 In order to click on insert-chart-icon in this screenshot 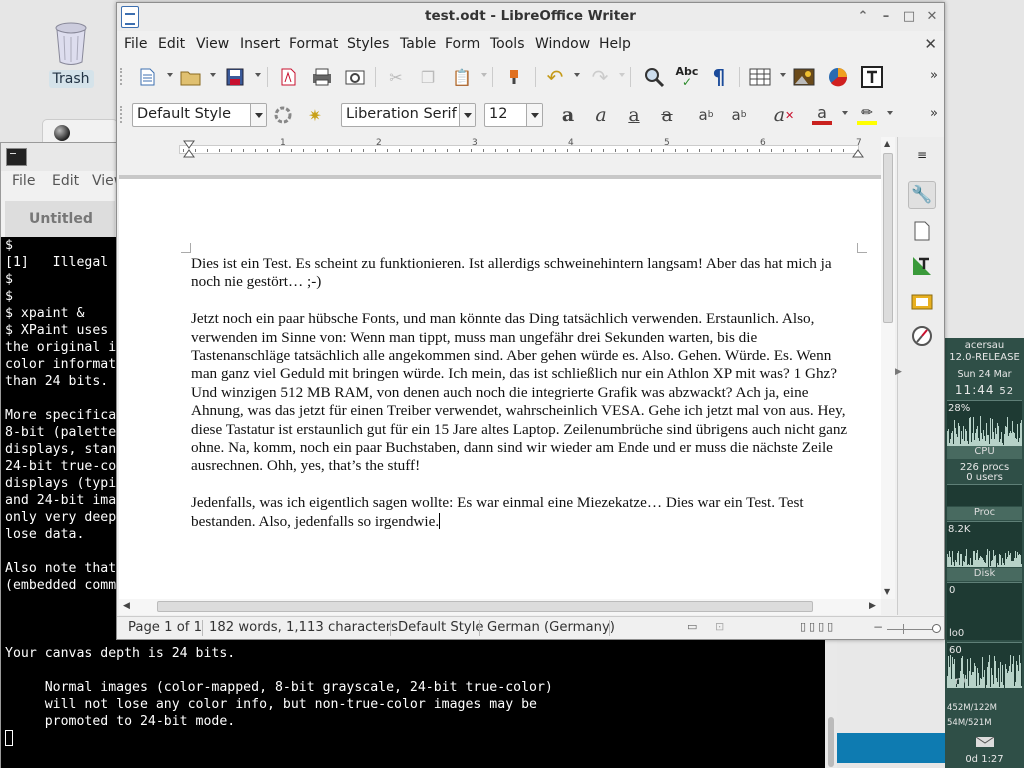, I will do `click(838, 77)`.